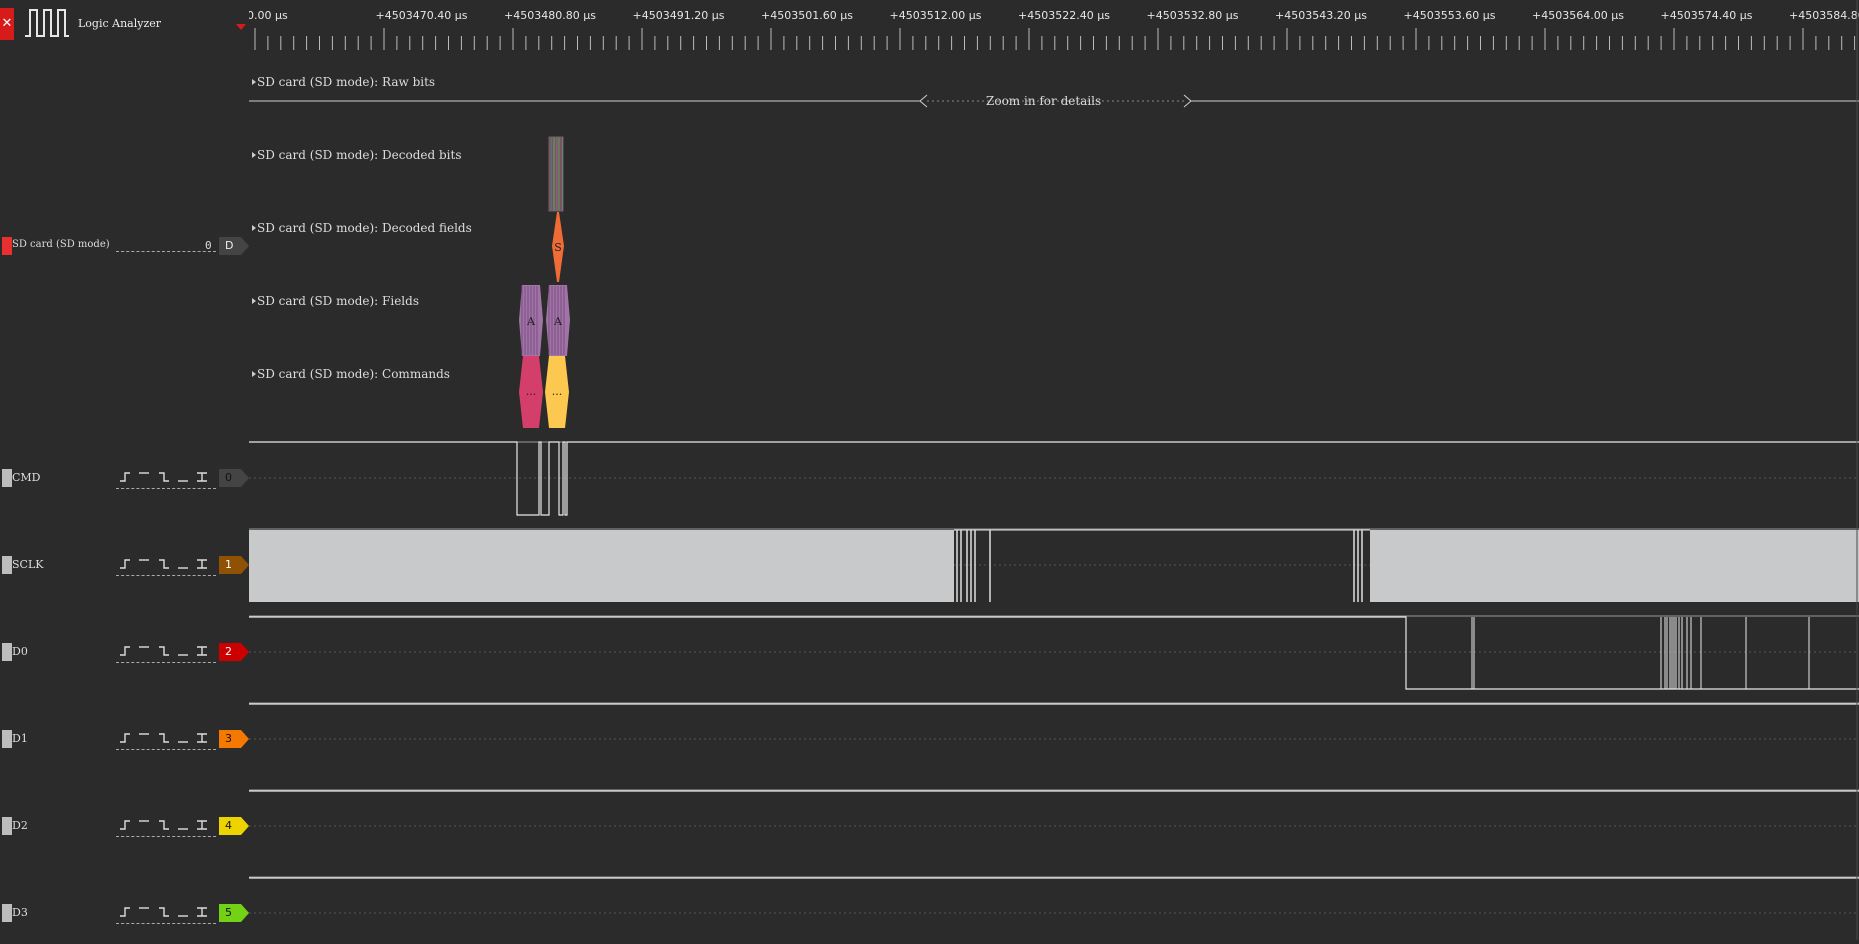 The width and height of the screenshot is (1859, 944). I want to click on channel-name: SCLK, so click(28, 564).